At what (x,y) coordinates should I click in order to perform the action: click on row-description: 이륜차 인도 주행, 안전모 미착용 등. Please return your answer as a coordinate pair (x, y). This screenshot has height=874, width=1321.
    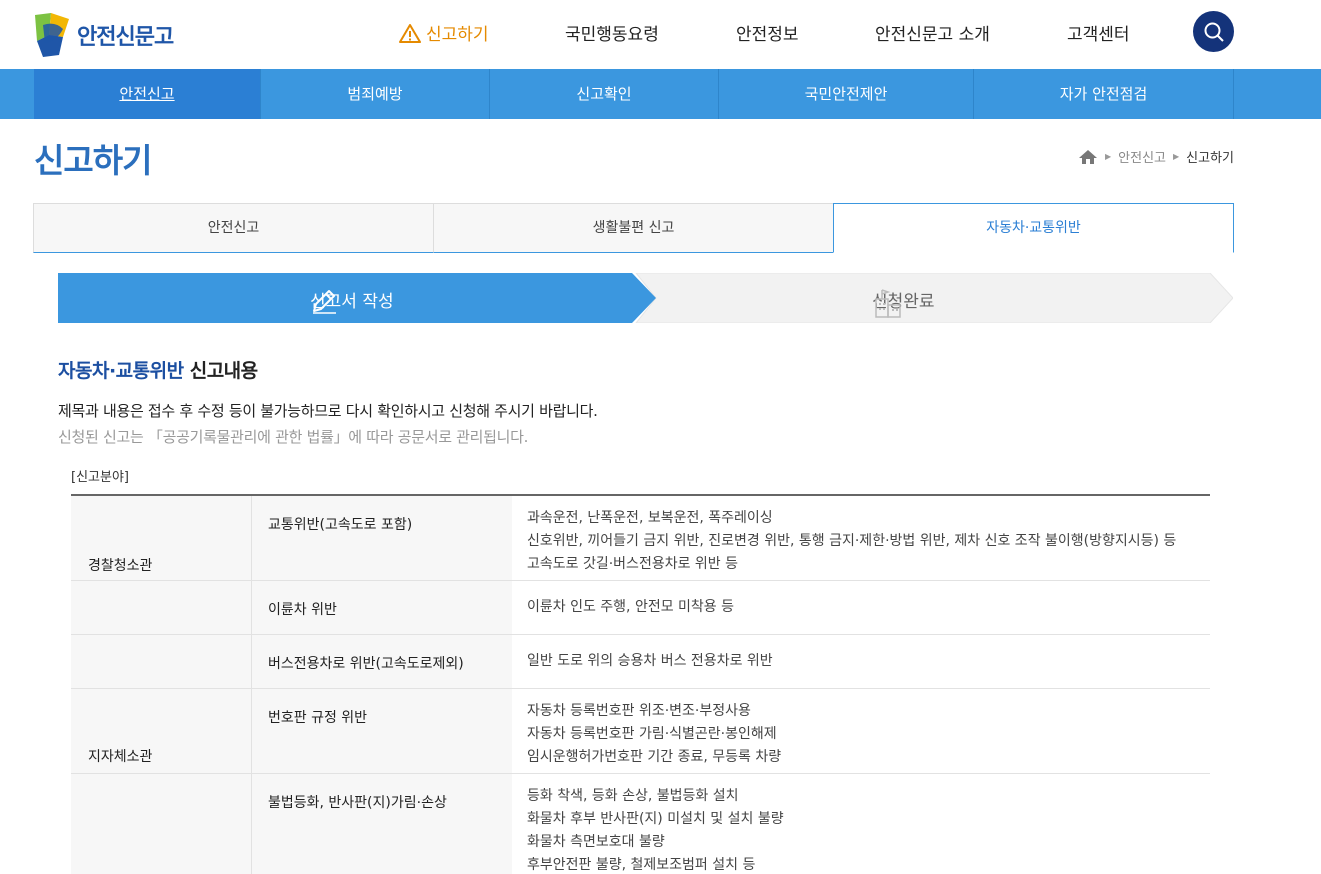
    Looking at the image, I should click on (861, 607).